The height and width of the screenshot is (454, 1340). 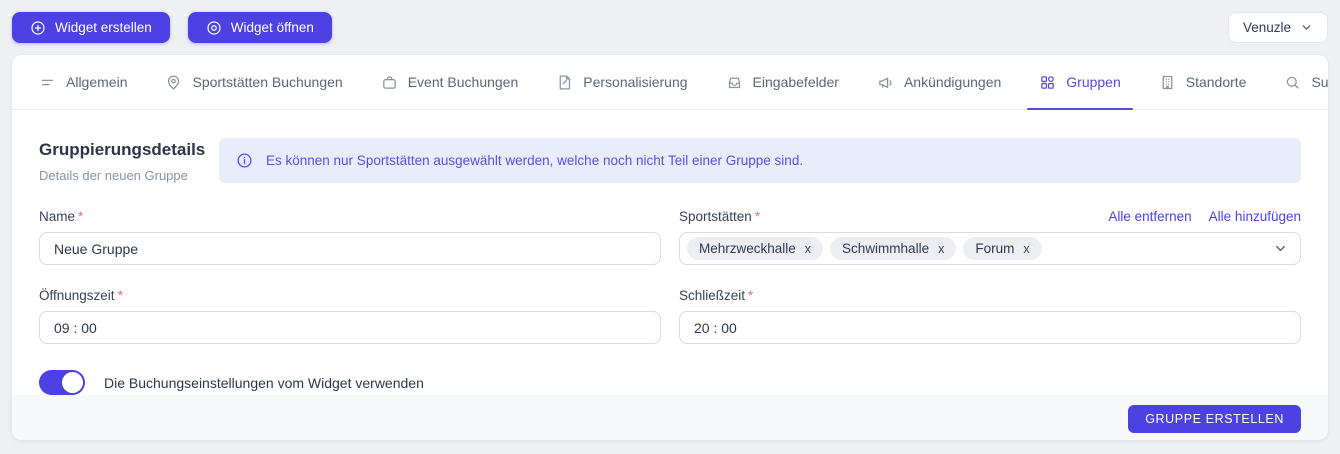 What do you see at coordinates (995, 248) in the screenshot?
I see `chip-label: Forum` at bounding box center [995, 248].